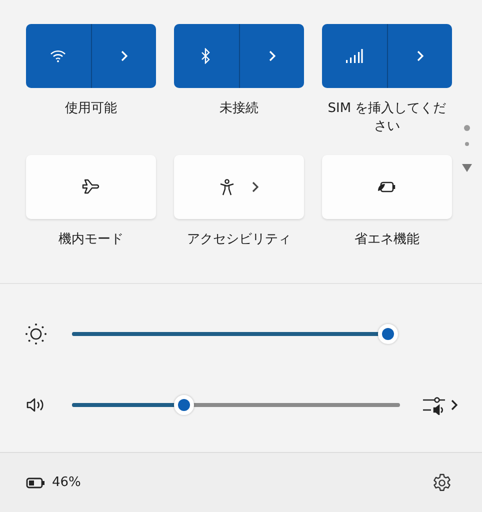 The image size is (482, 512). I want to click on tile-label: 使用可能, so click(91, 109).